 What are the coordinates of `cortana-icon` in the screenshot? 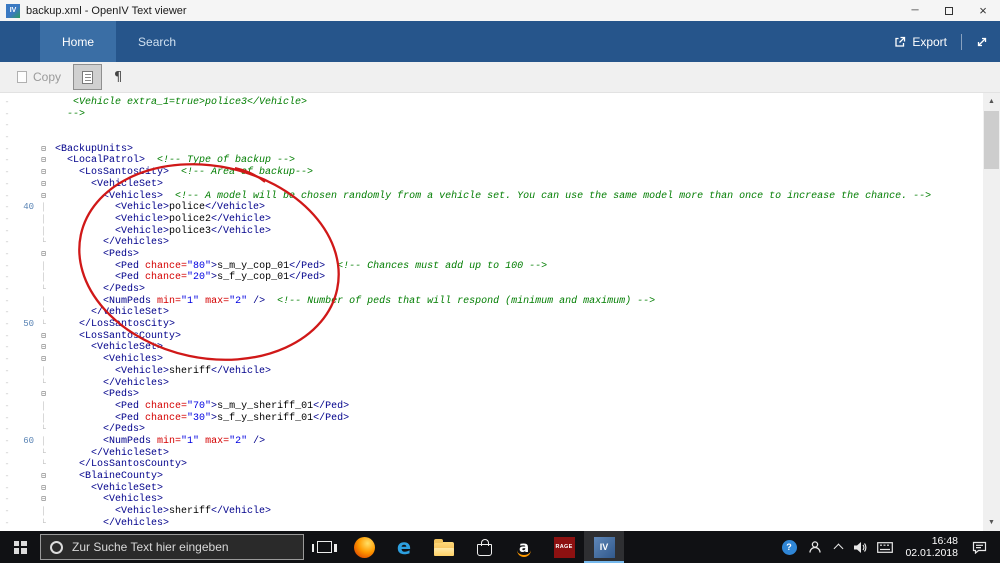 It's located at (56, 547).